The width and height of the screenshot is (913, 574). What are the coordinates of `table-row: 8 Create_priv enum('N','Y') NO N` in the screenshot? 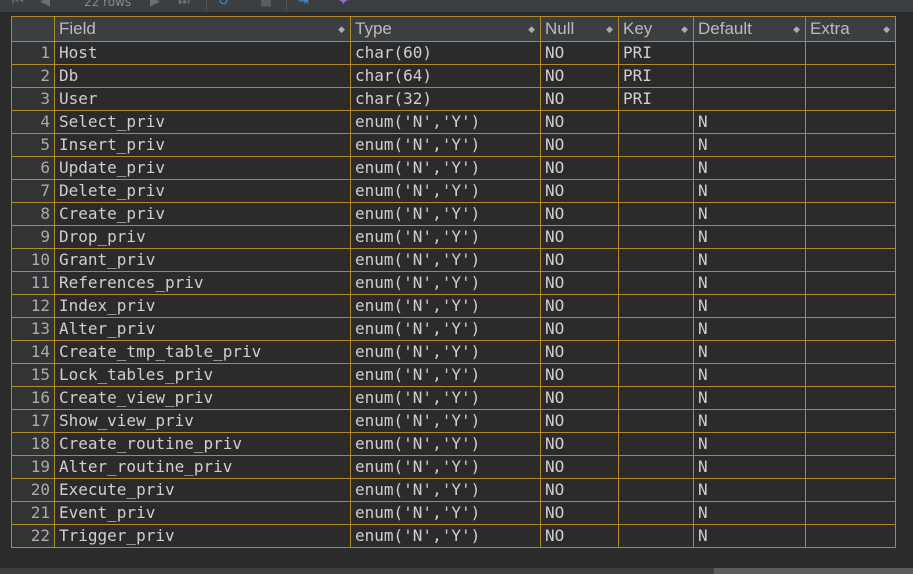 It's located at (453, 214).